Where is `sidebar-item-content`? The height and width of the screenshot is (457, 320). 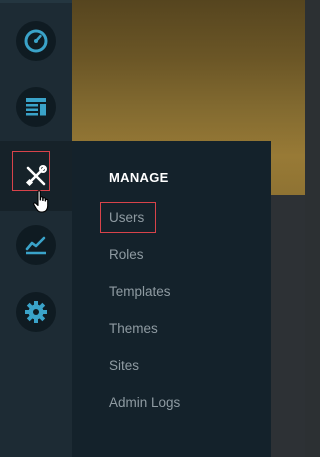
sidebar-item-content is located at coordinates (36, 107).